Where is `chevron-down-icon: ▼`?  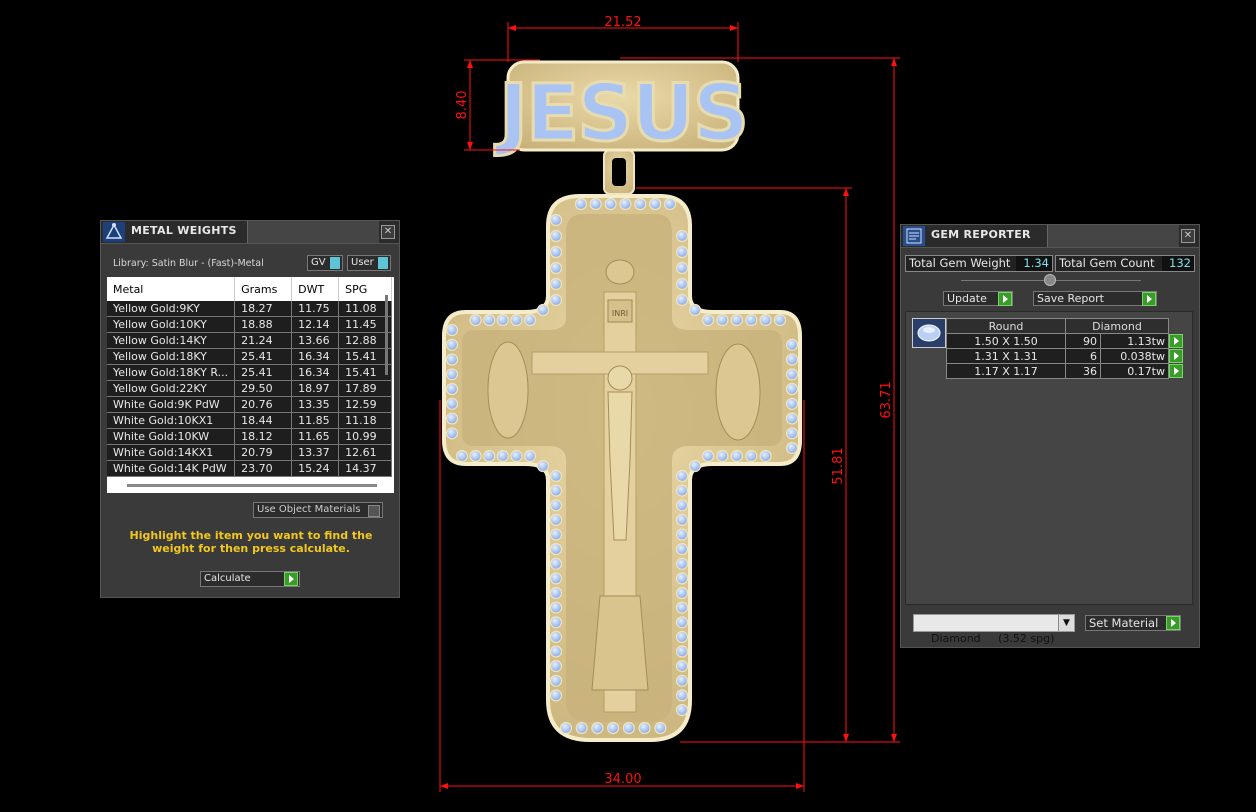 chevron-down-icon: ▼ is located at coordinates (1066, 623).